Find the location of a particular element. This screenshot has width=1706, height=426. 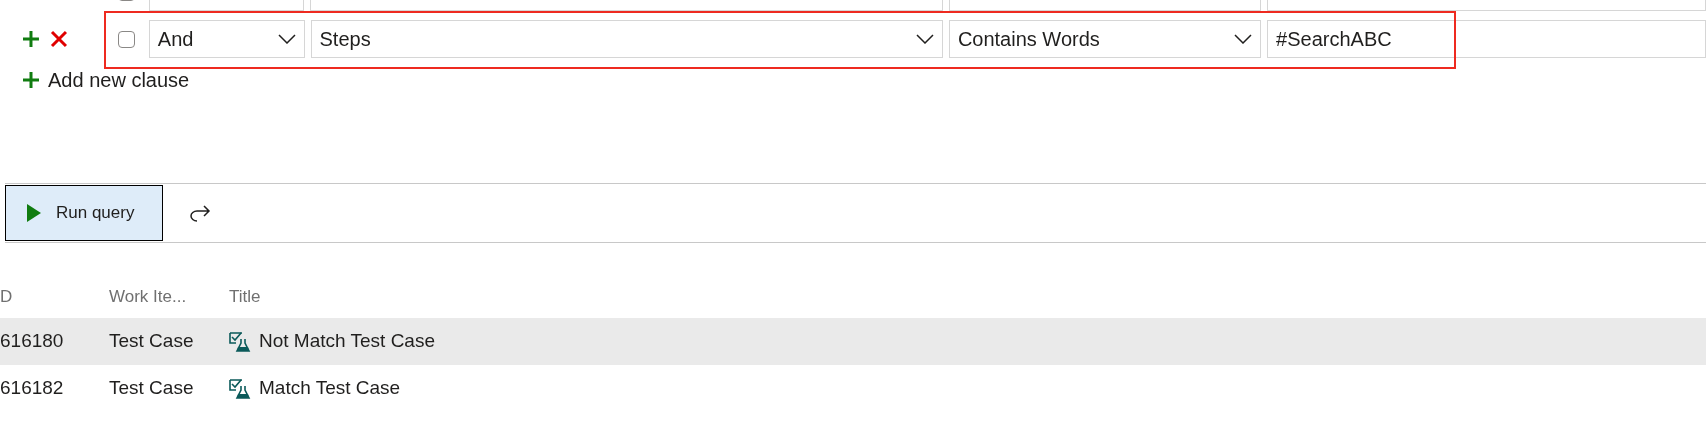

table-cell-text: 616182 is located at coordinates (32, 388).